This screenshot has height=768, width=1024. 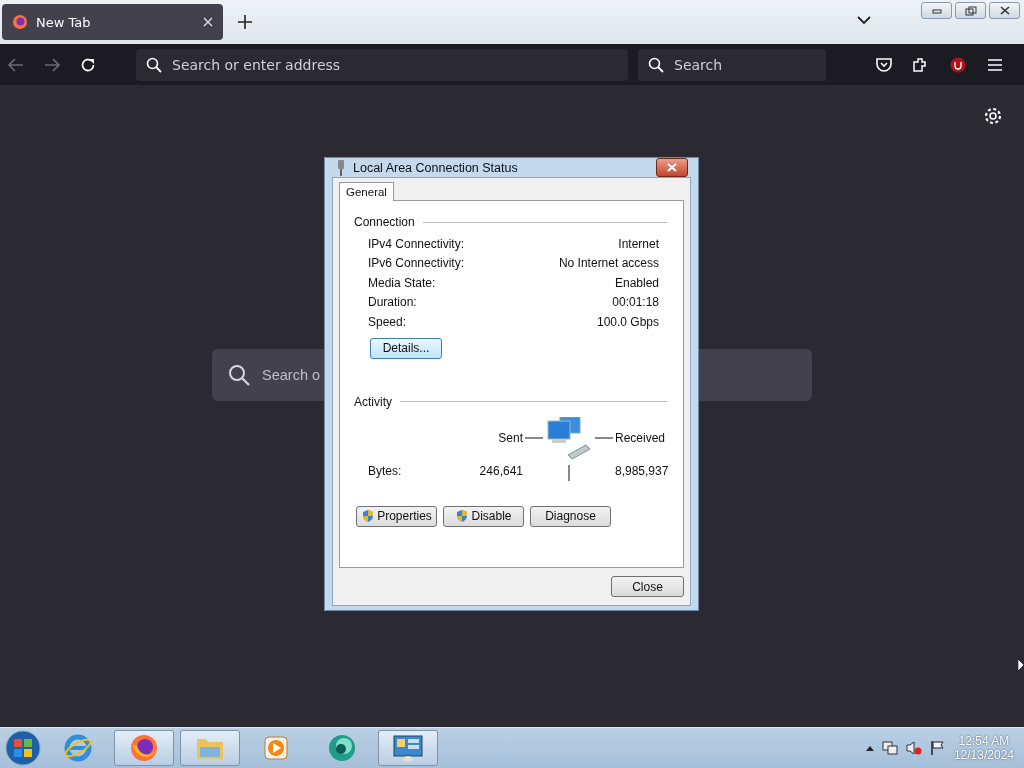 I want to click on field-value: No Internet access, so click(x=608, y=263).